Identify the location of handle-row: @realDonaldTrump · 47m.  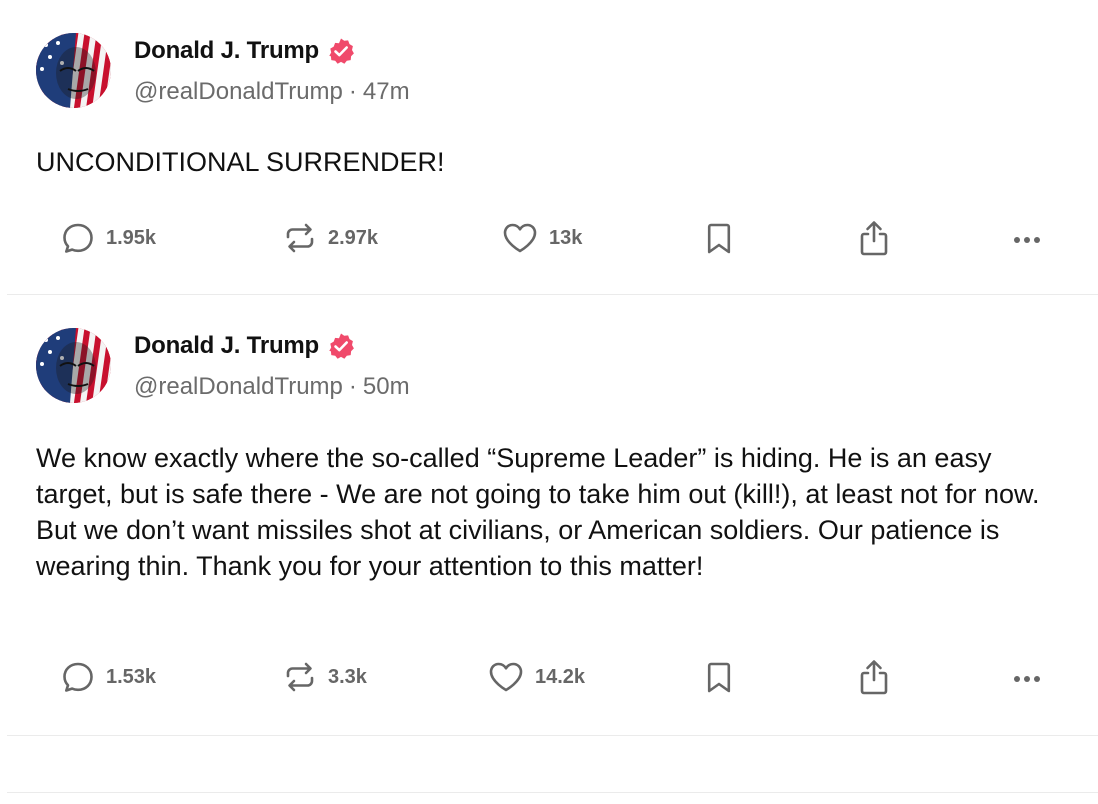
(272, 92).